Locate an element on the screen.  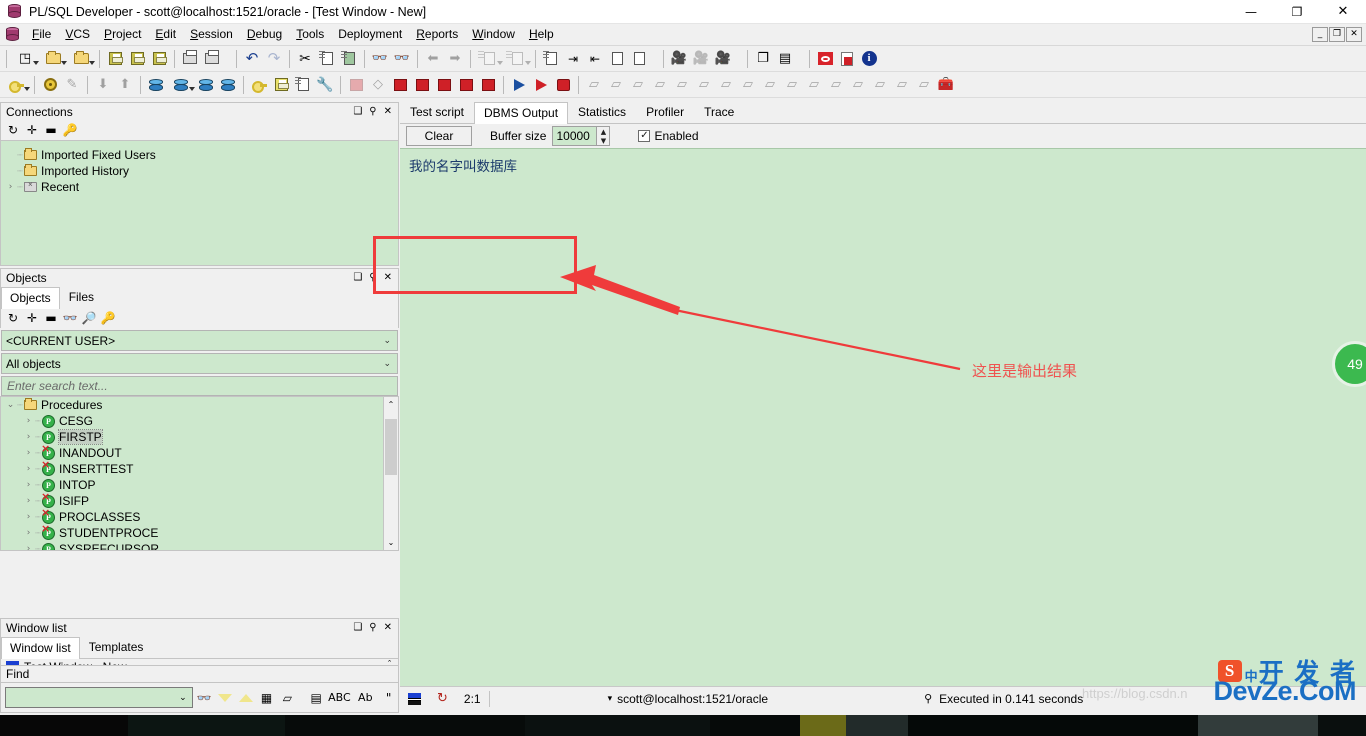
find-all-icon: ▦ is located at coordinates (266, 698).